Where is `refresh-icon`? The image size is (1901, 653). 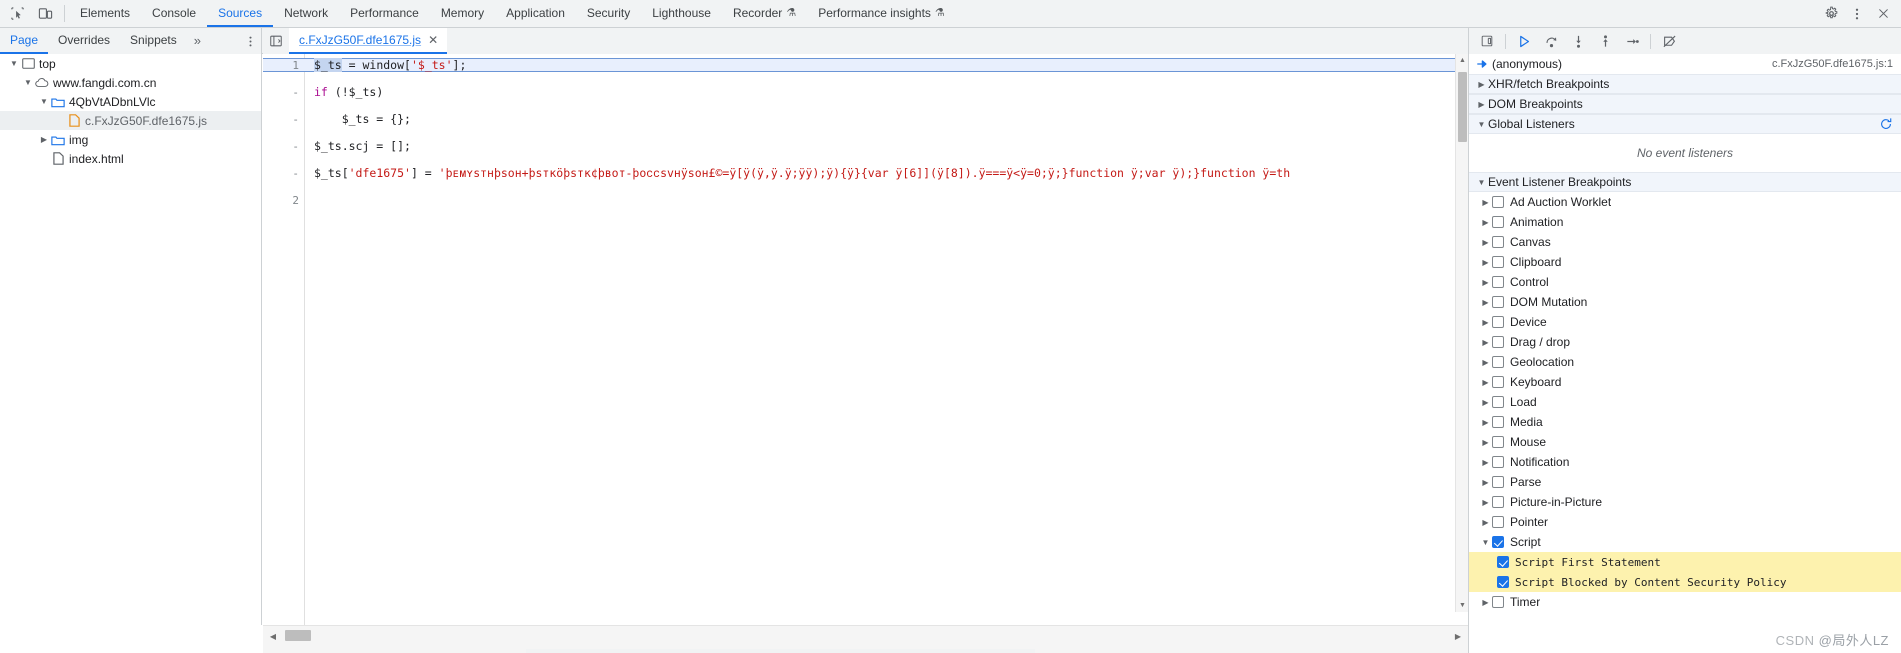
refresh-icon is located at coordinates (1886, 124).